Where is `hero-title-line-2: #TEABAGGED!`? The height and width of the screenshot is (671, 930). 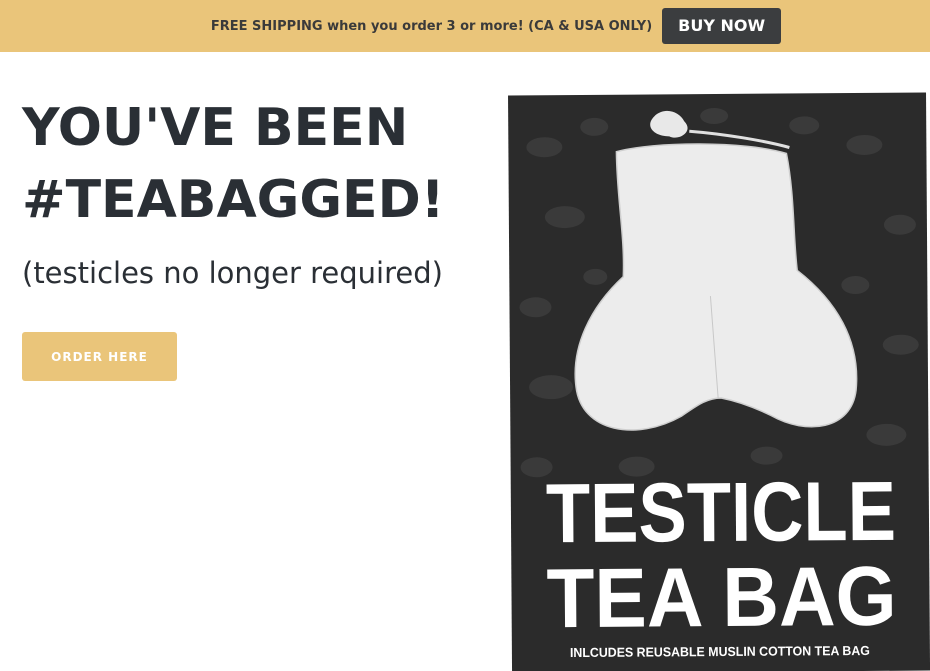 hero-title-line-2: #TEABAGGED! is located at coordinates (233, 200).